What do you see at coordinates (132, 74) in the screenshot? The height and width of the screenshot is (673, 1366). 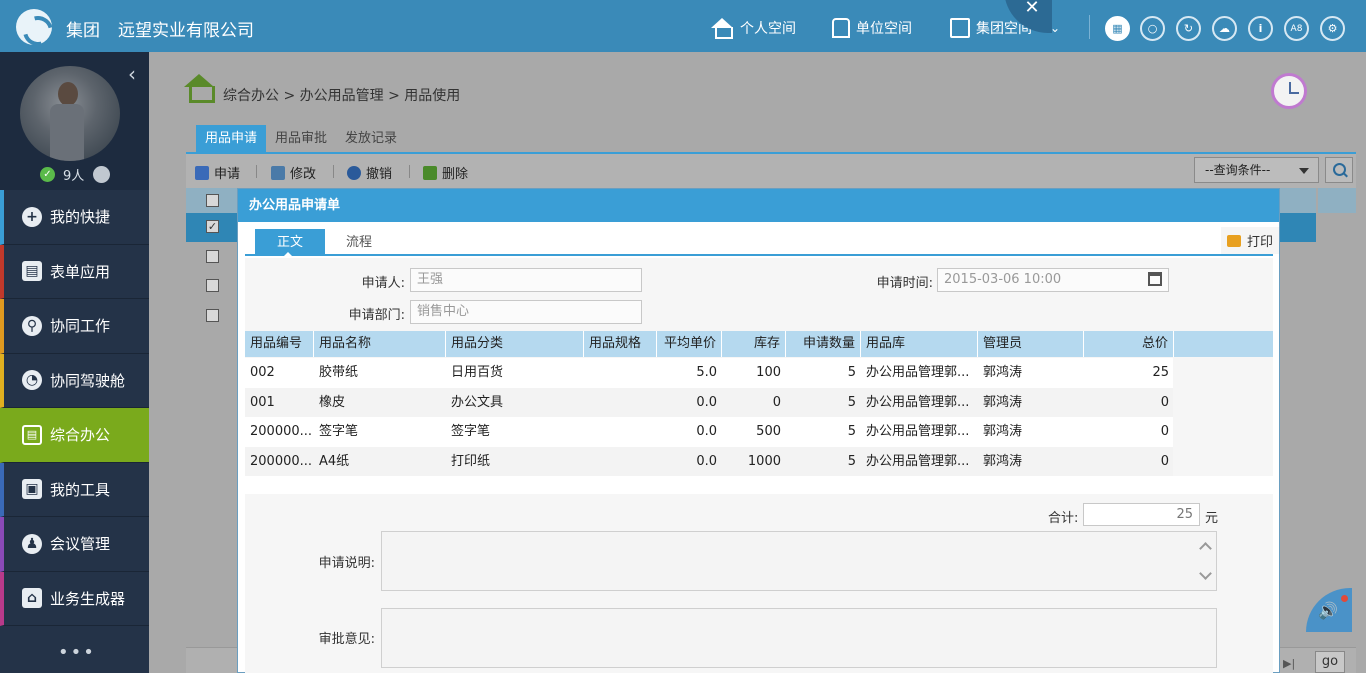 I see `collapse-sidebar-icon: ‹` at bounding box center [132, 74].